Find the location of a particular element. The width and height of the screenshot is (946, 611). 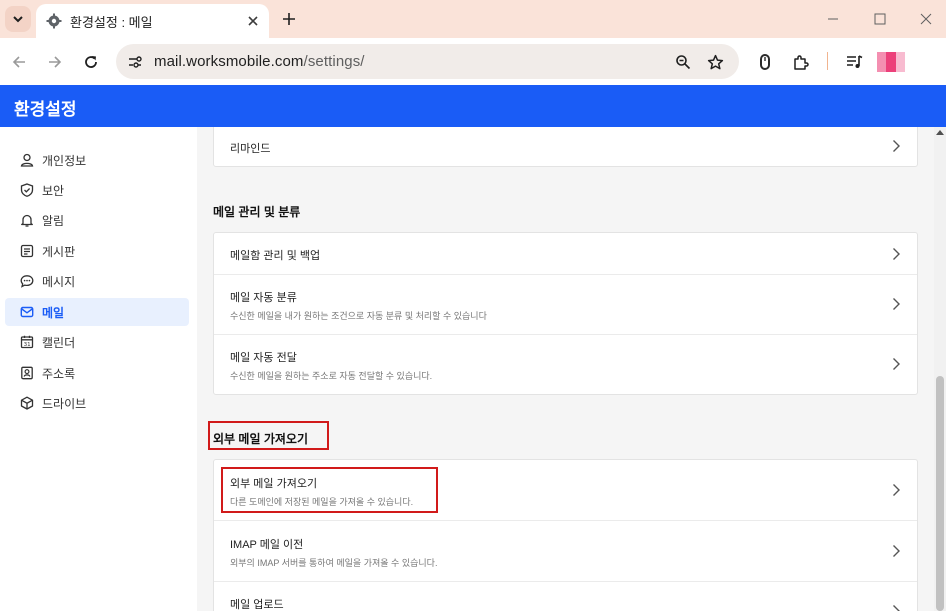

arrow-right-icon is located at coordinates (55, 62).